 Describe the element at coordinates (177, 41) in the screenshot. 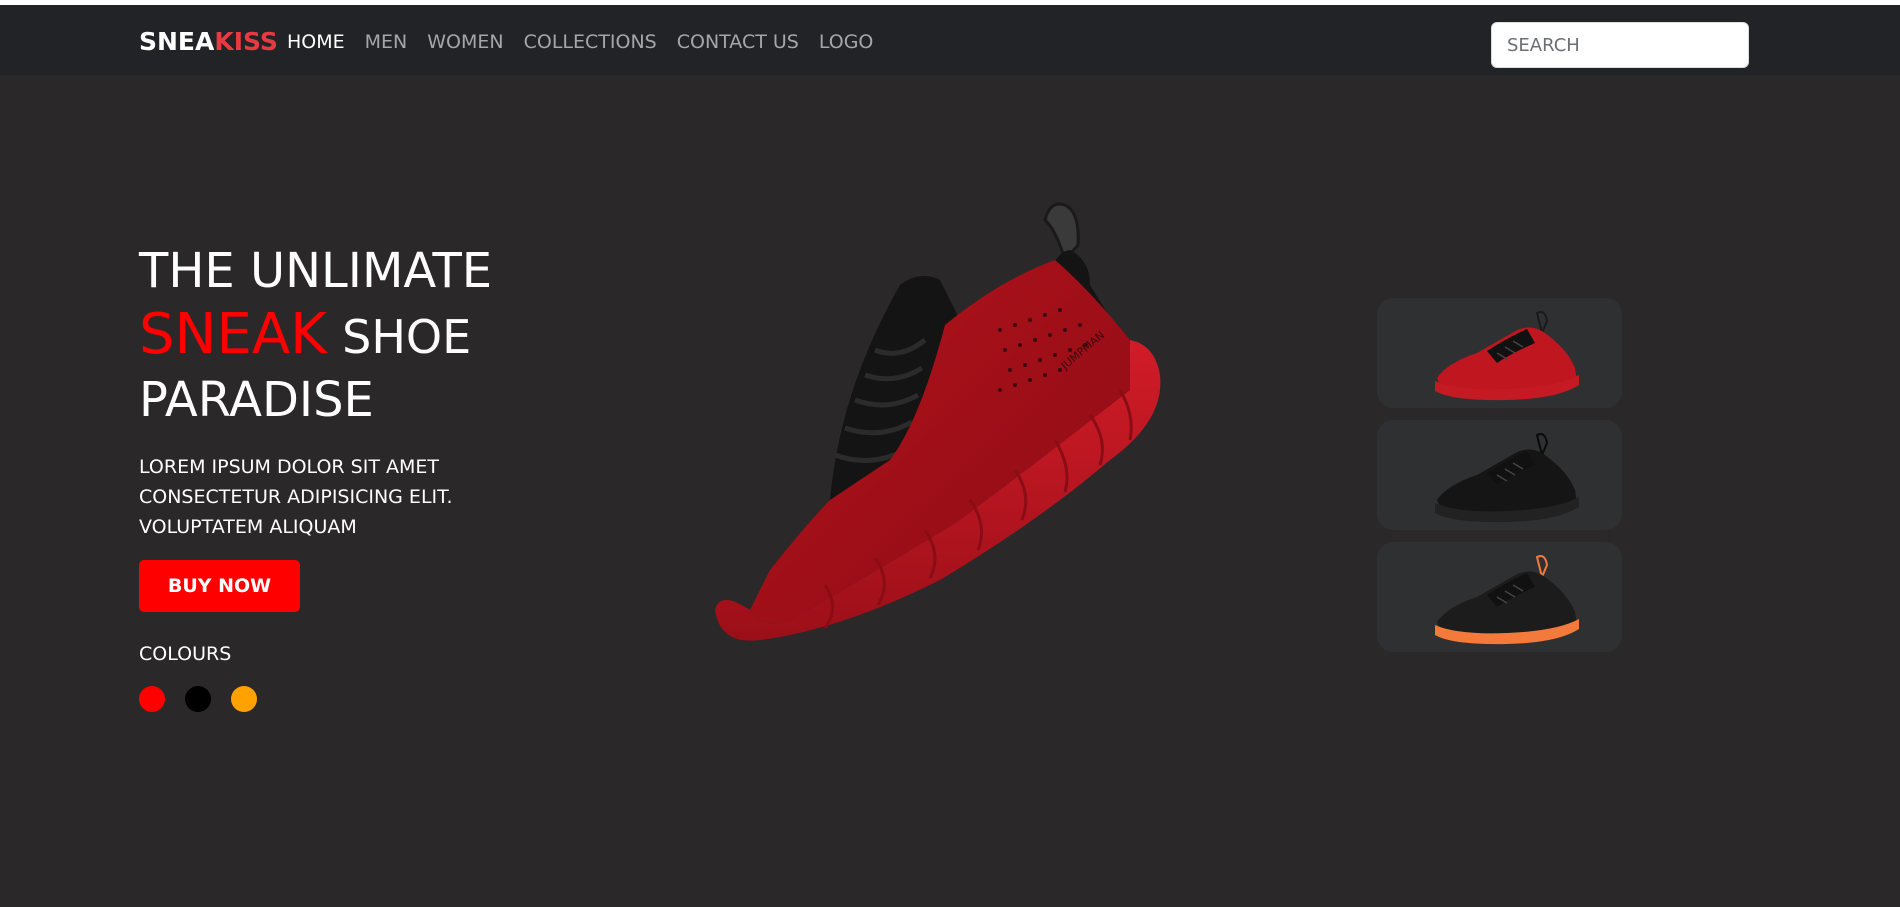

I see `brand-logo-part1: SNEA` at that location.